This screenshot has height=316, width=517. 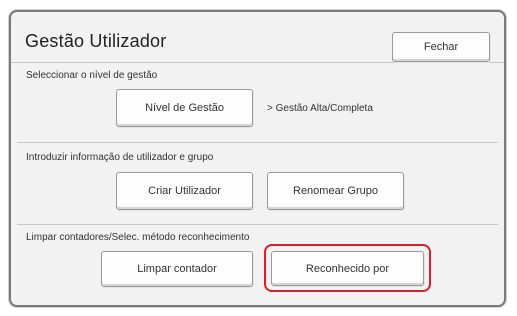 What do you see at coordinates (177, 269) in the screenshot?
I see `clear-counter-button: Limpar contador` at bounding box center [177, 269].